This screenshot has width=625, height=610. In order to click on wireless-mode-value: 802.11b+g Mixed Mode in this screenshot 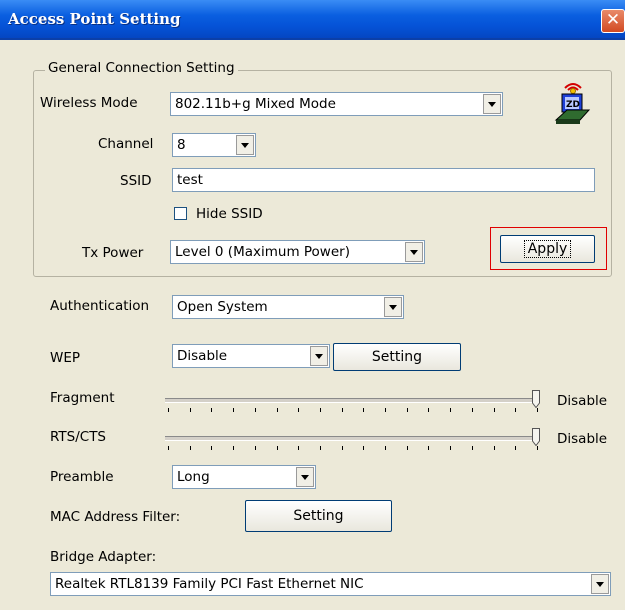, I will do `click(255, 104)`.